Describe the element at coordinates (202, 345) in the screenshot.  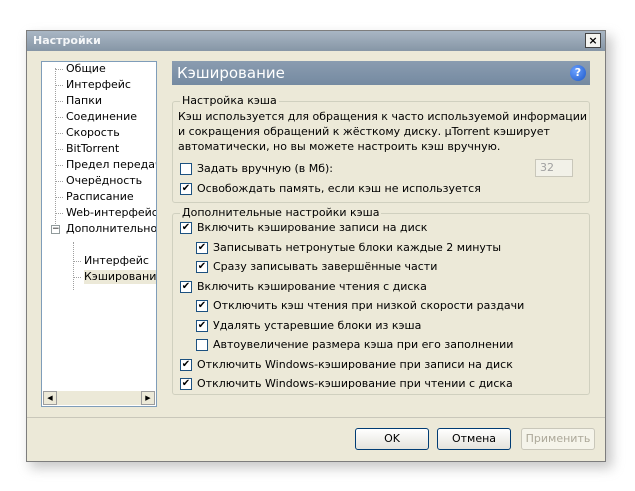
I see `cache-option-checkbox` at that location.